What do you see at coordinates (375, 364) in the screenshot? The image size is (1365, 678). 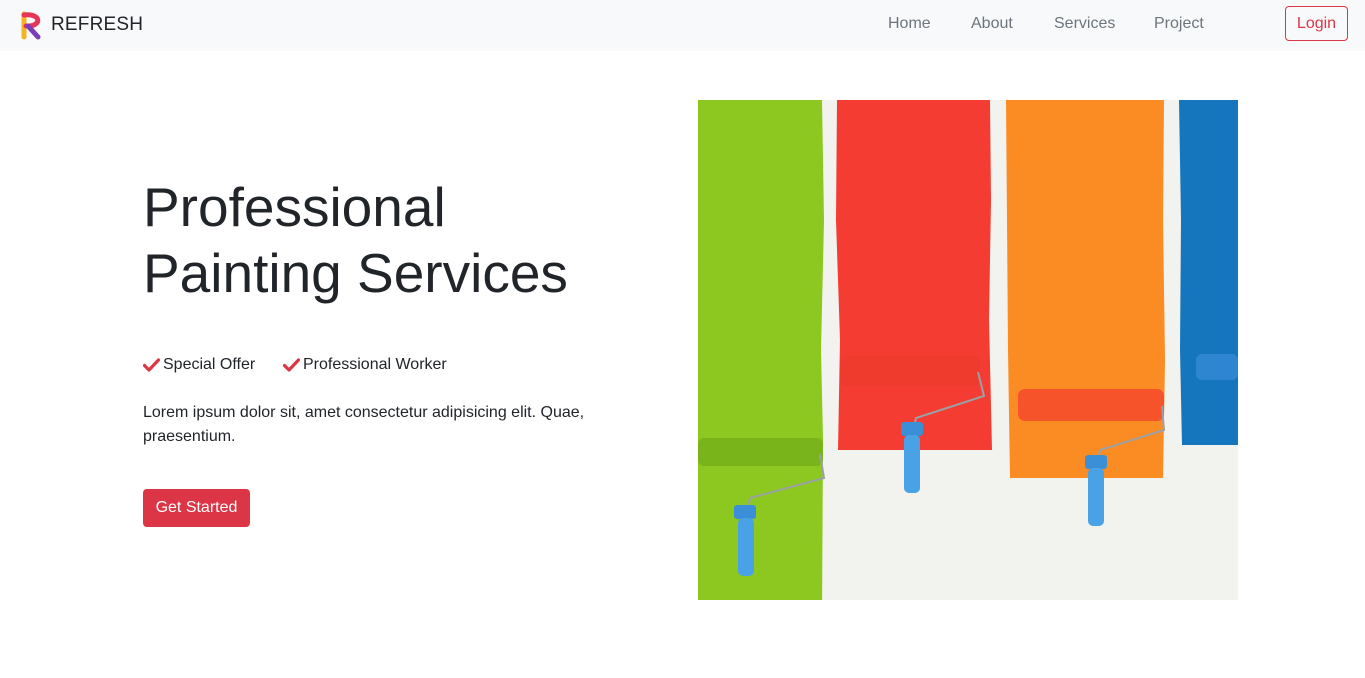 I see `feature-label: Professional Worker` at bounding box center [375, 364].